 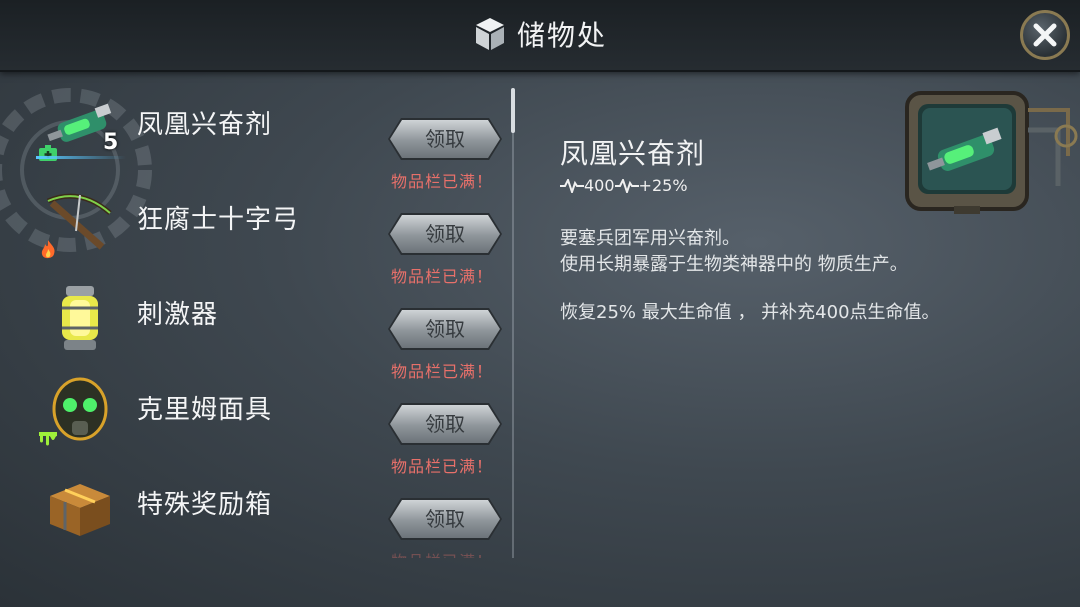 I want to click on quantity-bar, so click(x=81, y=157).